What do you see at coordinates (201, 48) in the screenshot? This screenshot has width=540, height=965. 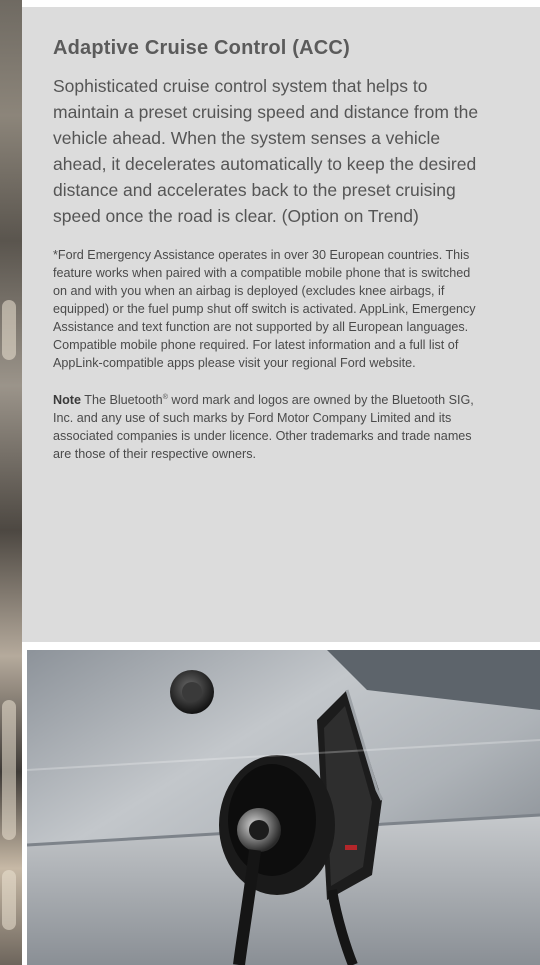 I see `section-title: Adaptive Cruise Control (ACC)` at bounding box center [201, 48].